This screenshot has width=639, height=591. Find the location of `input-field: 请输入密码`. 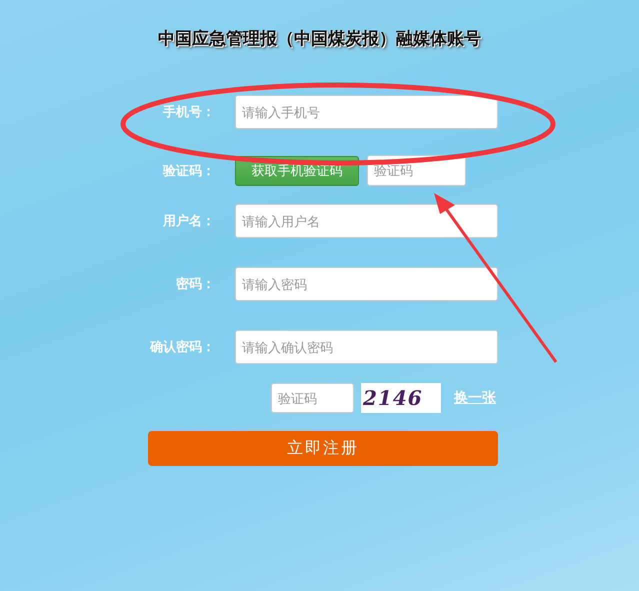

input-field: 请输入密码 is located at coordinates (366, 284).